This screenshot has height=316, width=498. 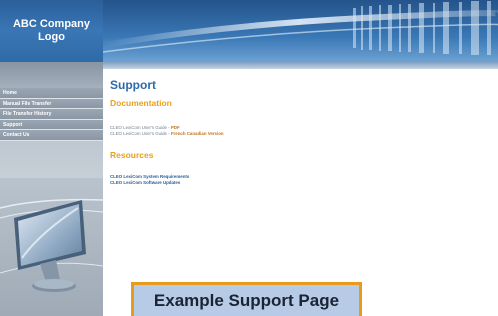 I want to click on software-updates-link: CLEO LexiCom Software Updates, so click(x=300, y=183).